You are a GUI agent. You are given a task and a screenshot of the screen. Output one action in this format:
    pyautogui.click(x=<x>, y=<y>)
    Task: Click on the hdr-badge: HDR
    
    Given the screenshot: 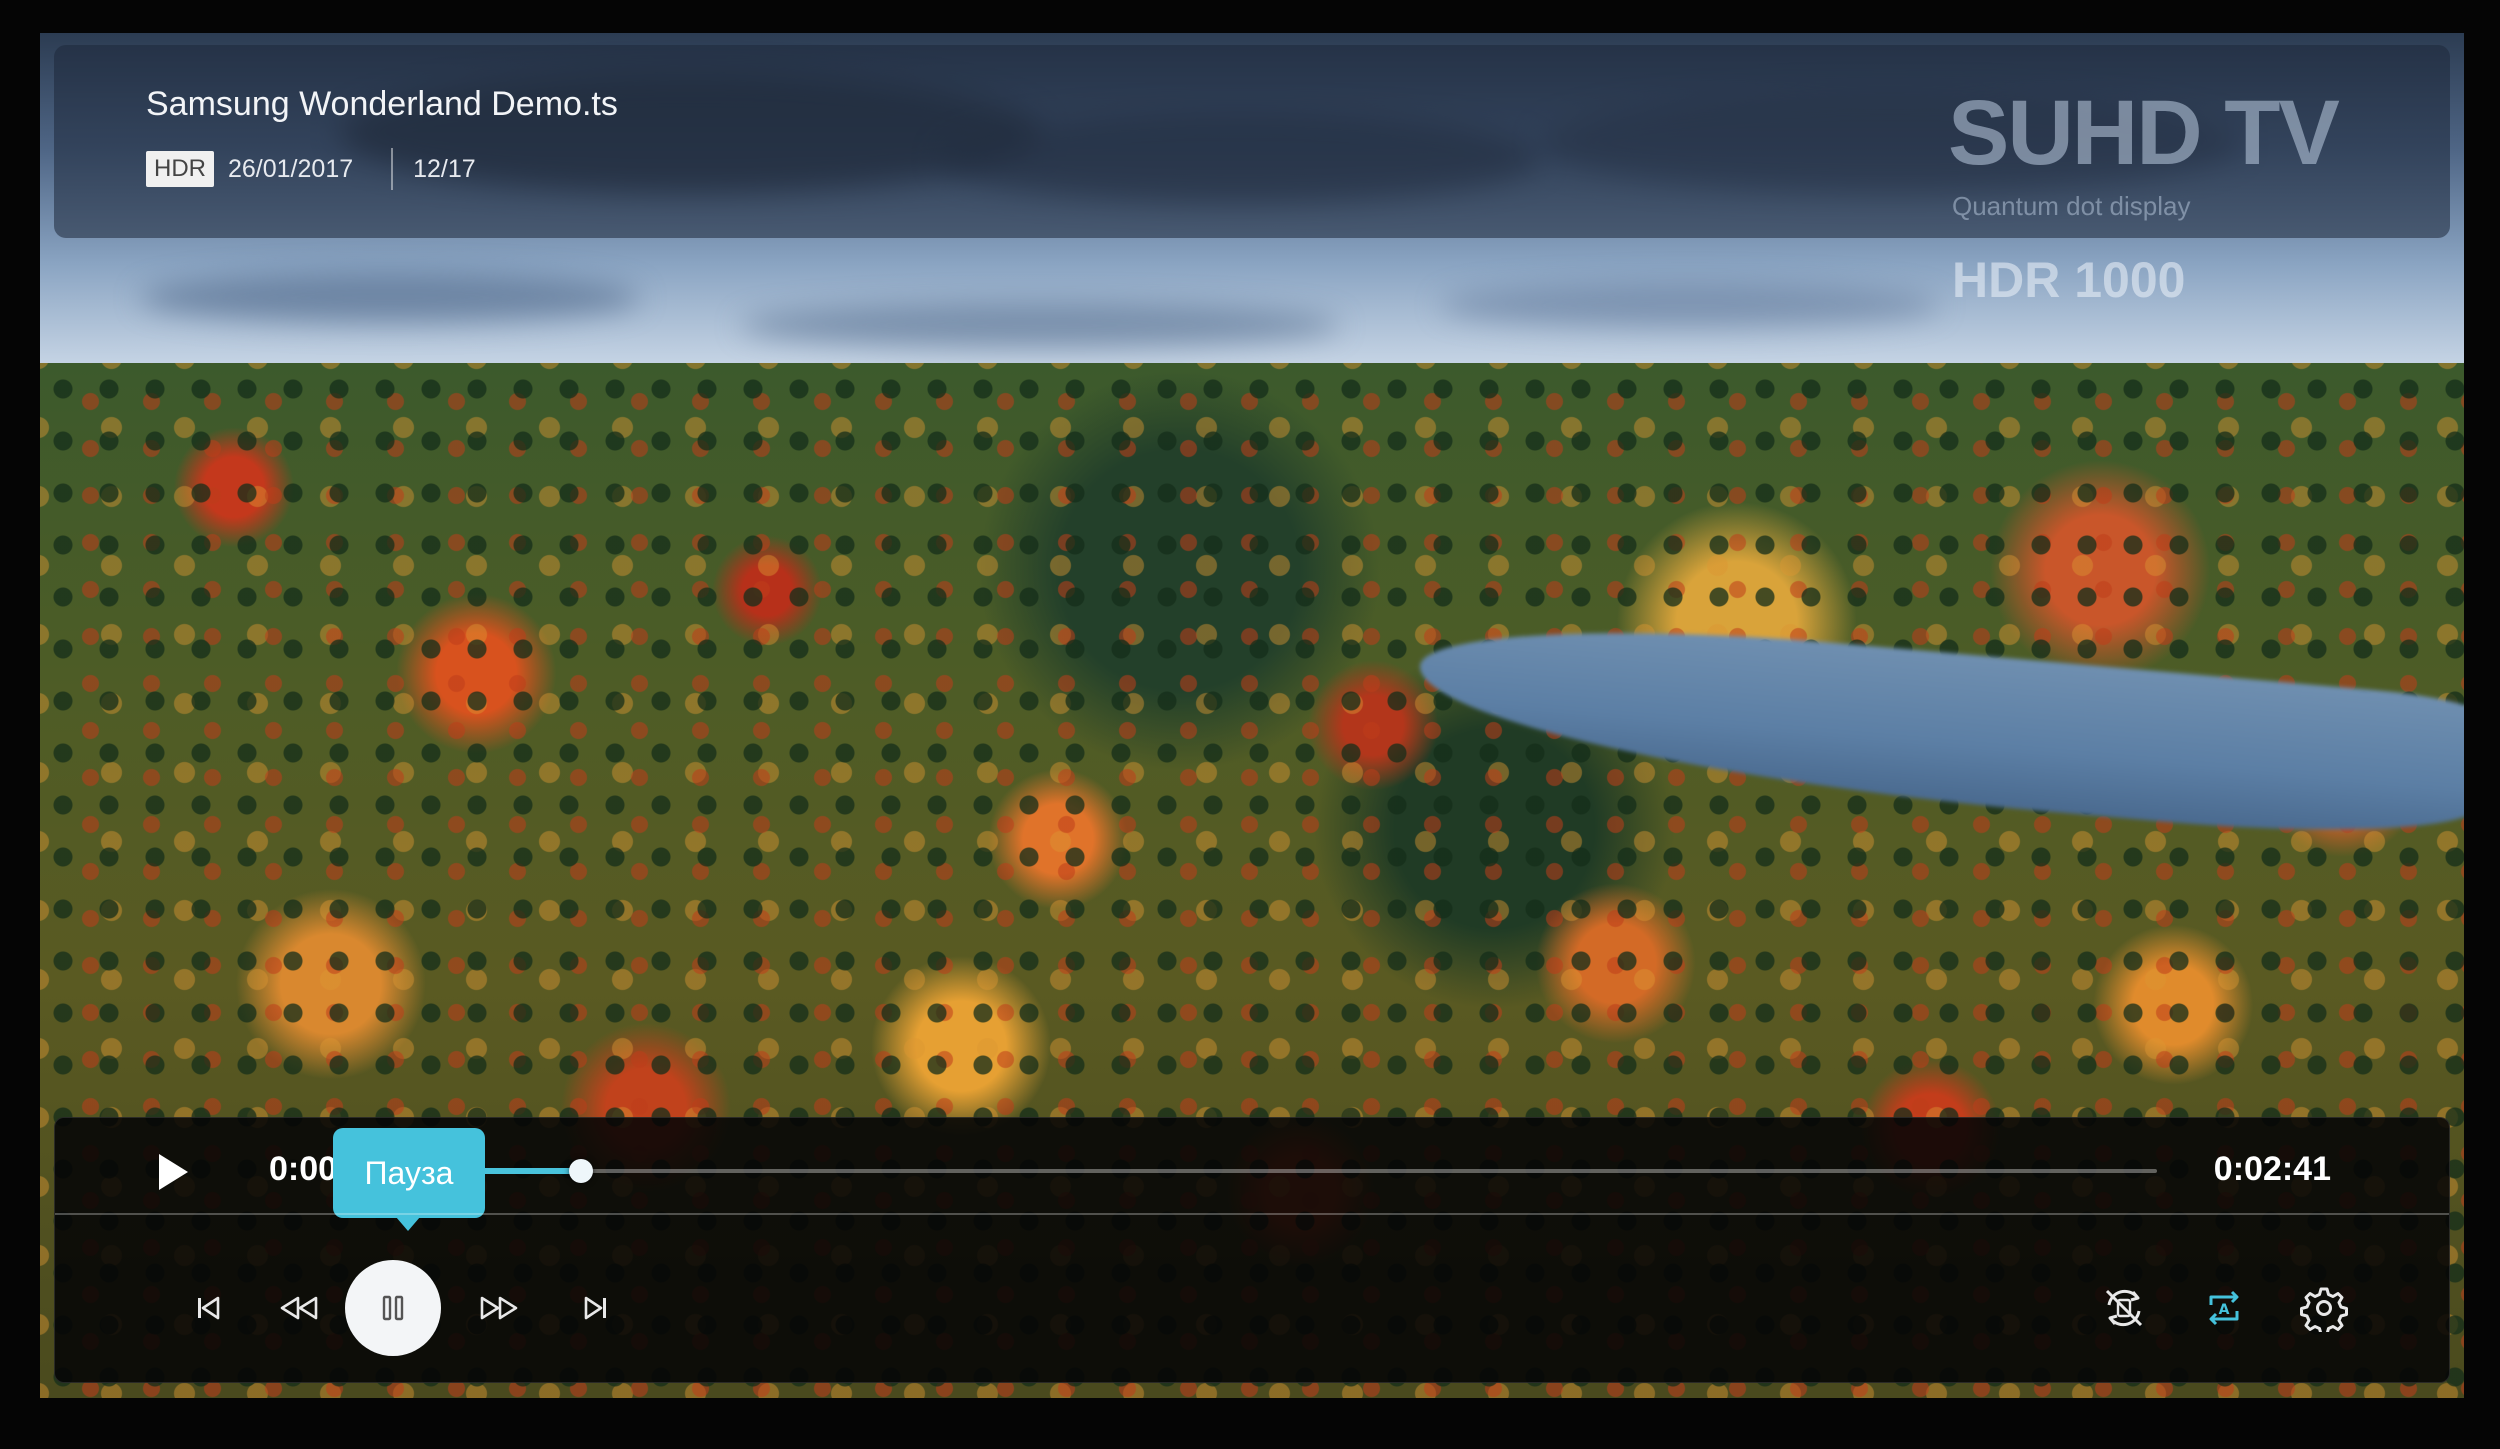 What is the action you would take?
    pyautogui.click(x=180, y=169)
    